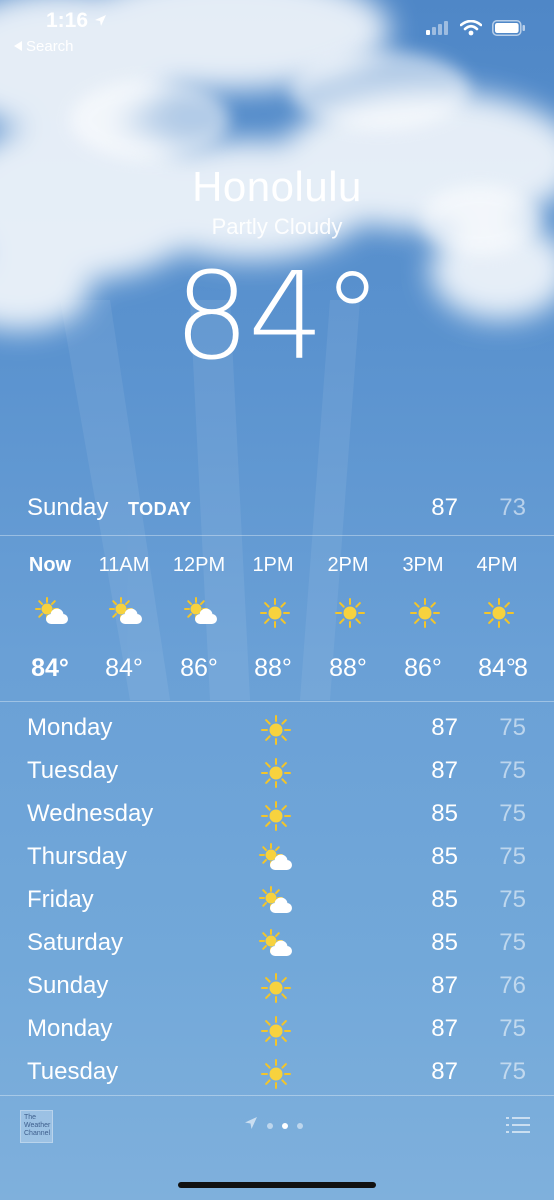  Describe the element at coordinates (444, 507) in the screenshot. I see `today-high: 87` at that location.